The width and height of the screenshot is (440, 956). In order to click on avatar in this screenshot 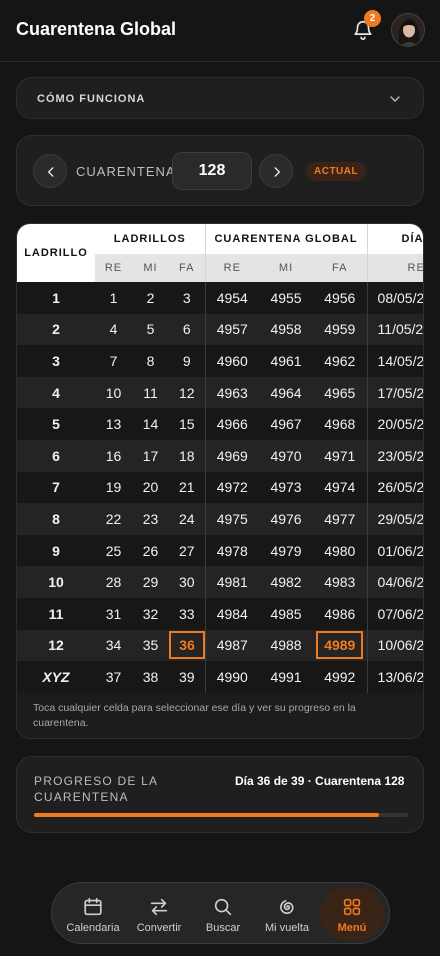, I will do `click(408, 30)`.